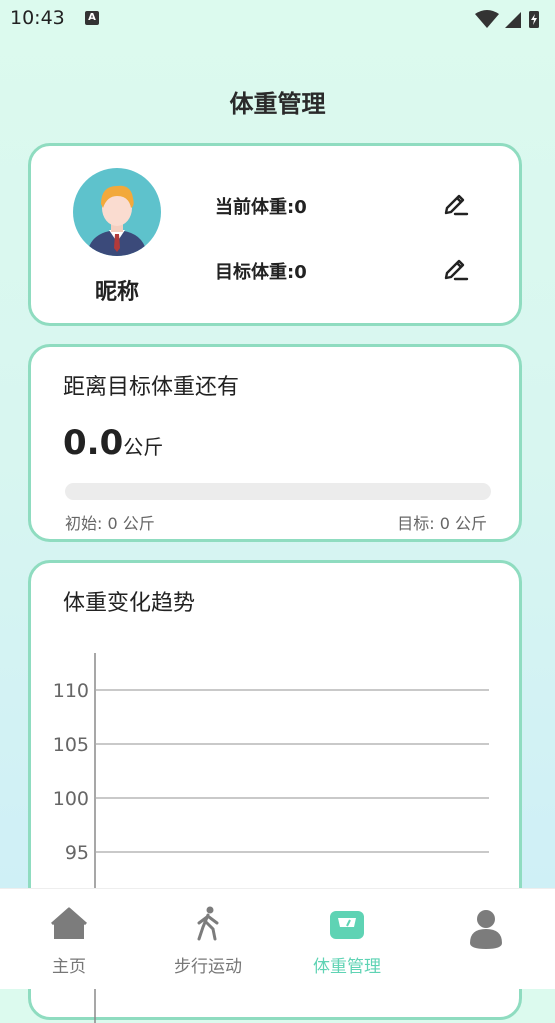  I want to click on tab-label: 体重管理, so click(347, 967).